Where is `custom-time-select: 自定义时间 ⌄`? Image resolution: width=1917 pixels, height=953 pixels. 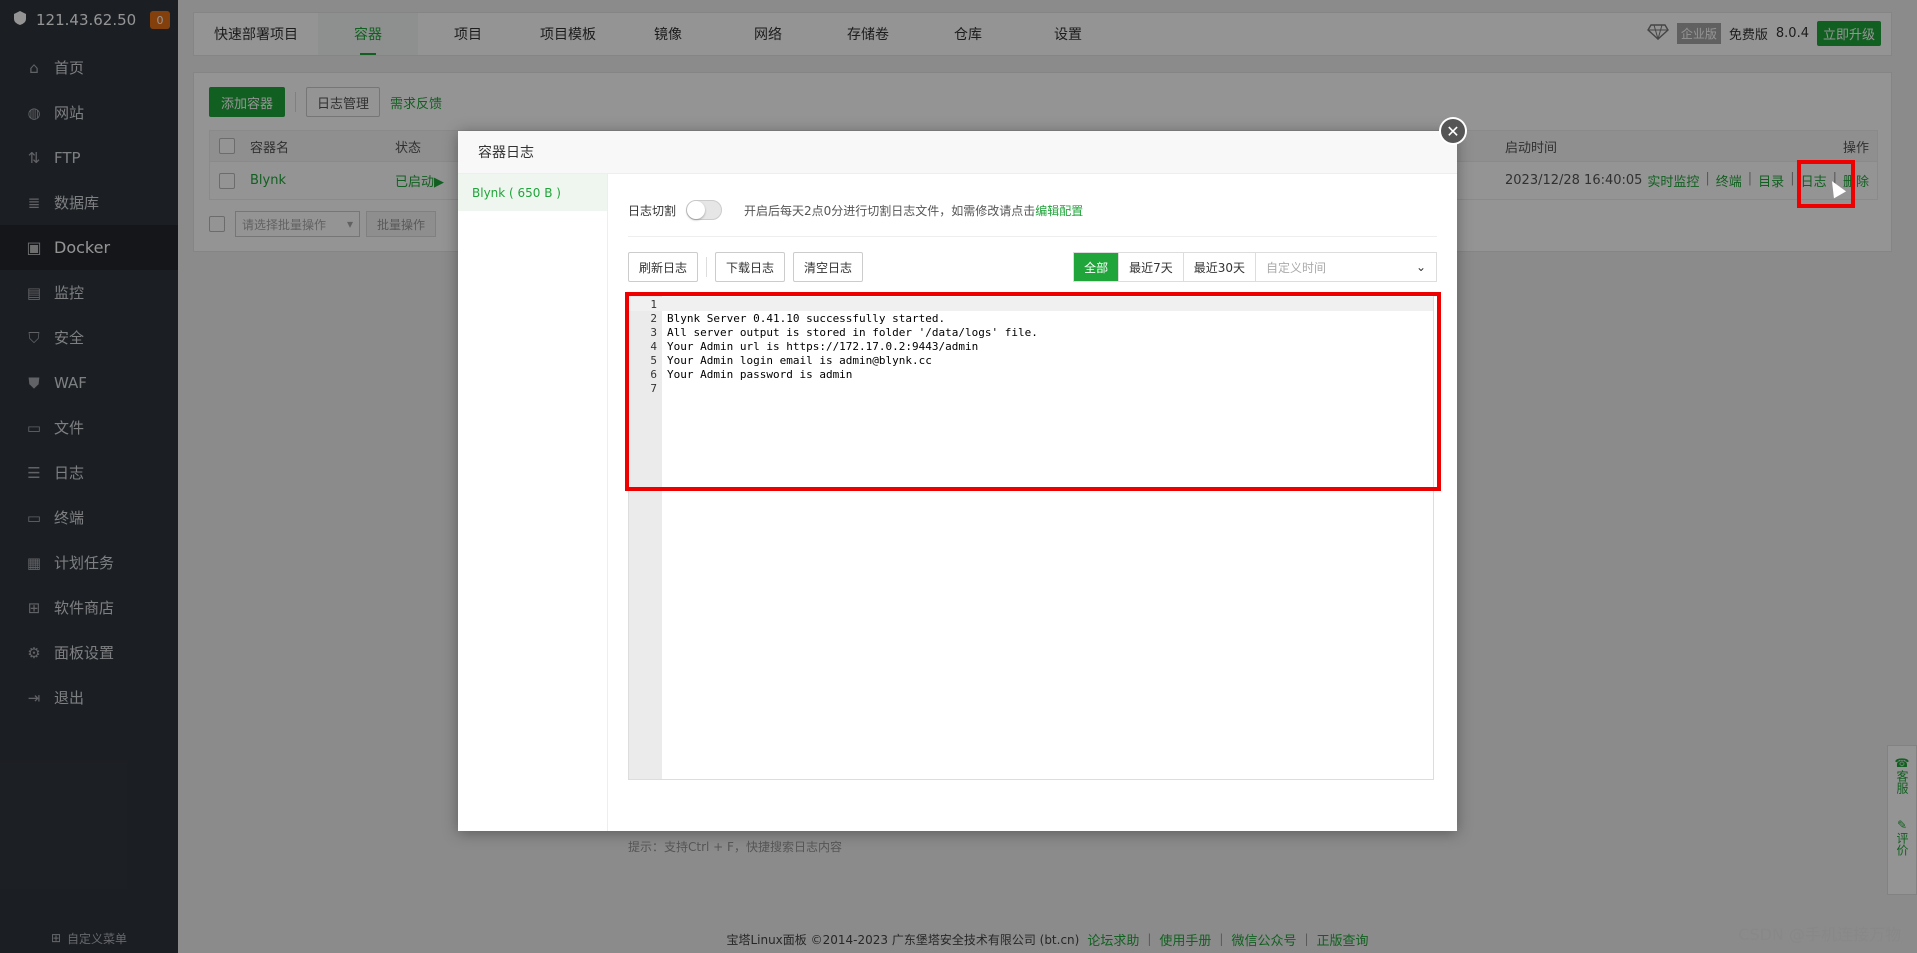 custom-time-select: 自定义时间 ⌄ is located at coordinates (1346, 267).